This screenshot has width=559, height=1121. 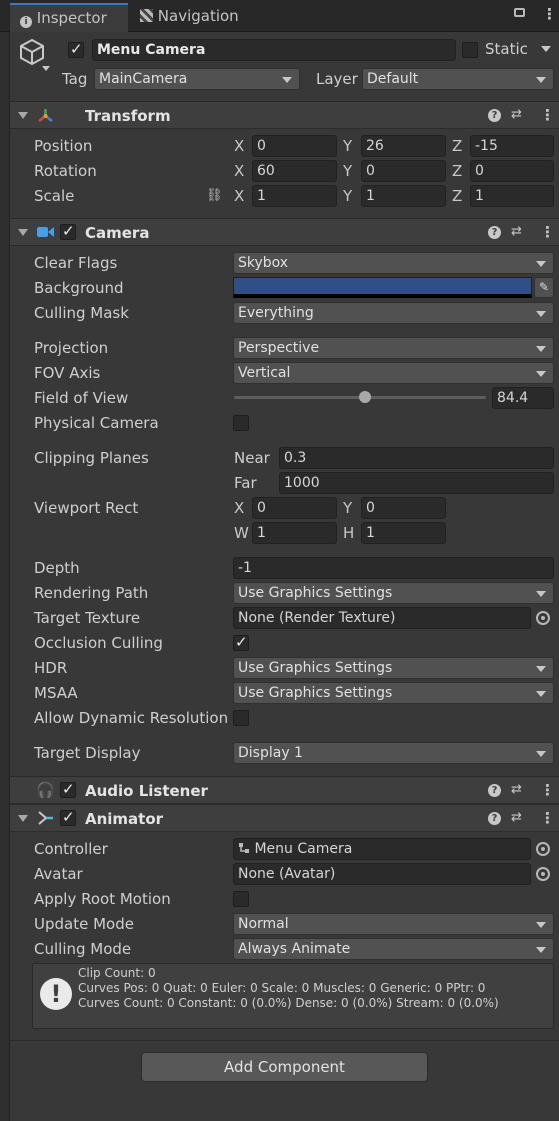 What do you see at coordinates (403, 171) in the screenshot?
I see `rotation-y-field: 0` at bounding box center [403, 171].